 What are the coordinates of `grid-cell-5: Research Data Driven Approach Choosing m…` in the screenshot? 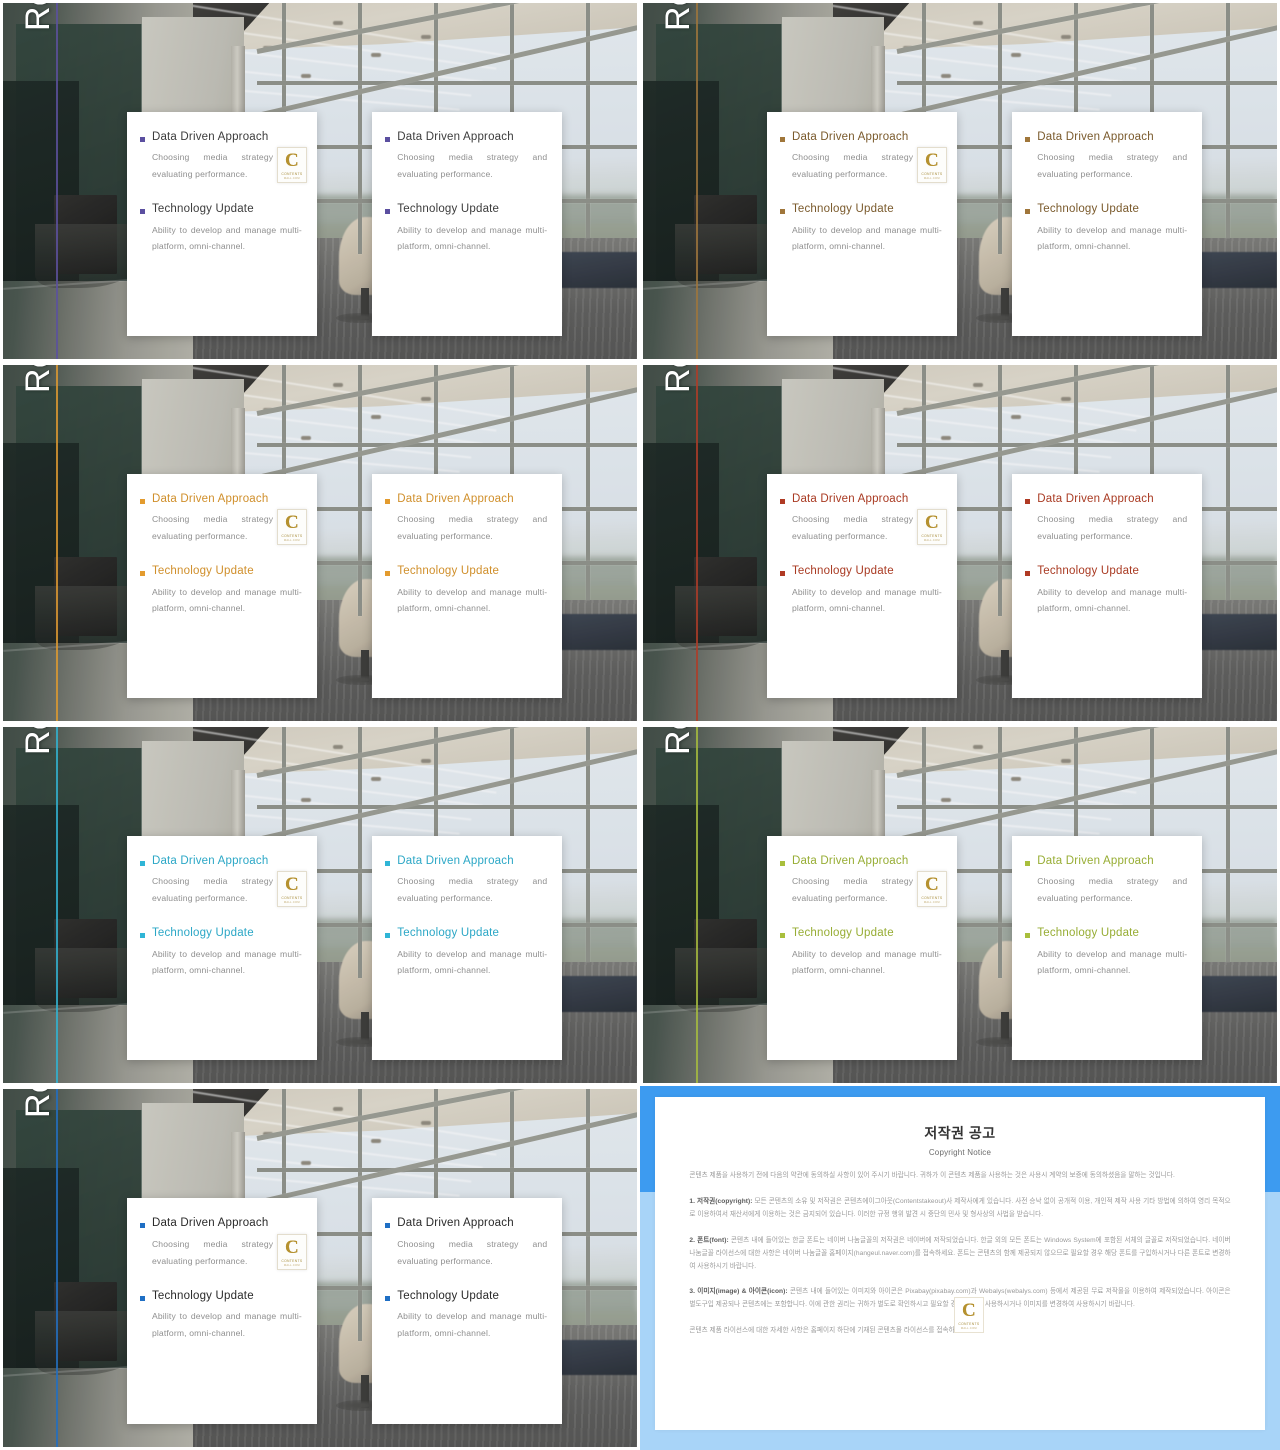 It's located at (320, 905).